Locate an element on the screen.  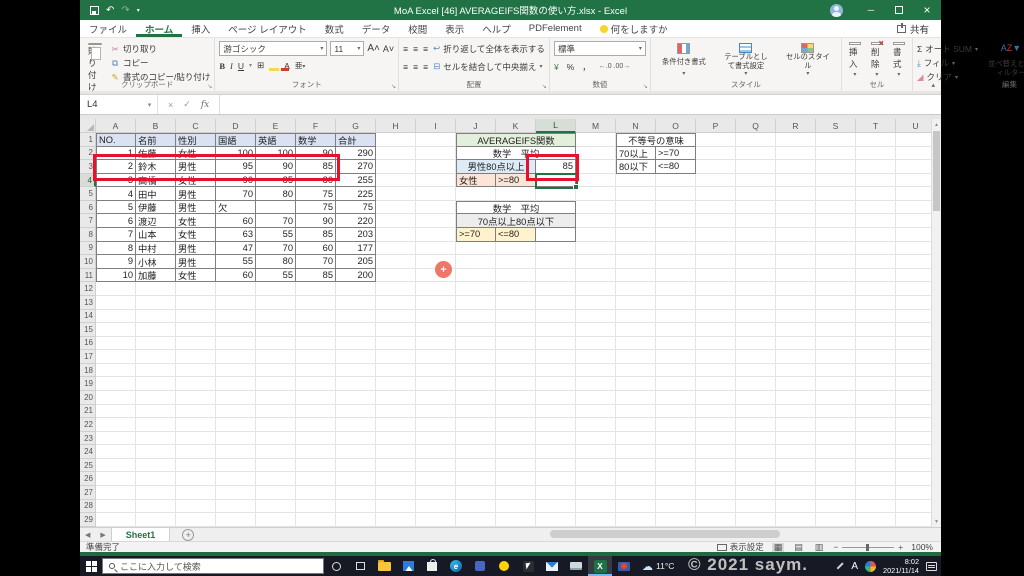
cell-J11 is located at coordinates (476, 275).